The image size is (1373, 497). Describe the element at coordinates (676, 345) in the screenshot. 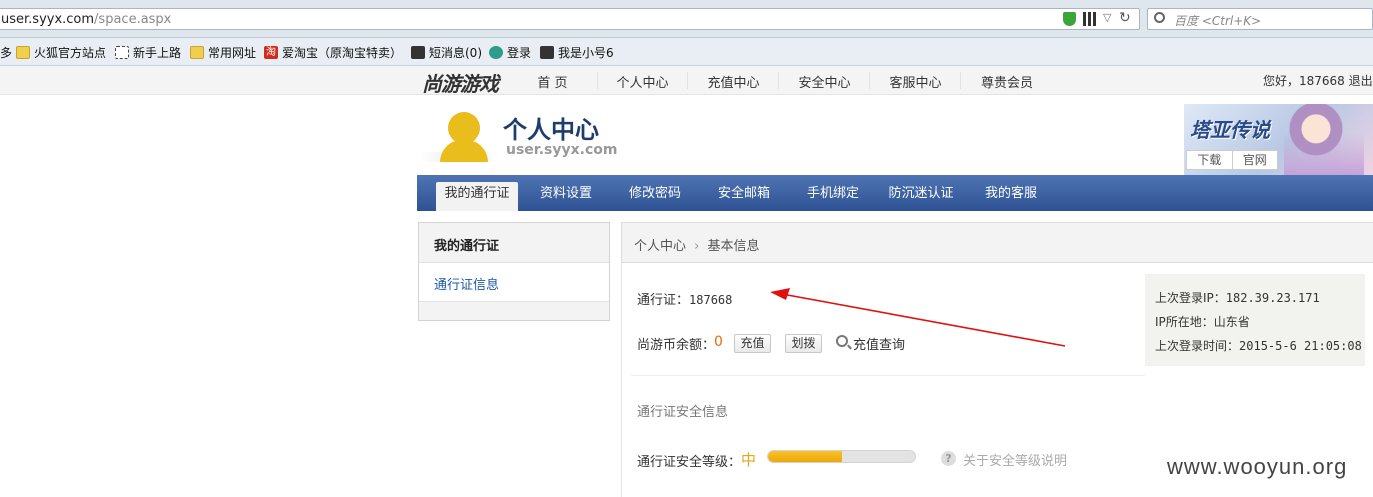

I see `balance-label: 尚游币余额：` at that location.